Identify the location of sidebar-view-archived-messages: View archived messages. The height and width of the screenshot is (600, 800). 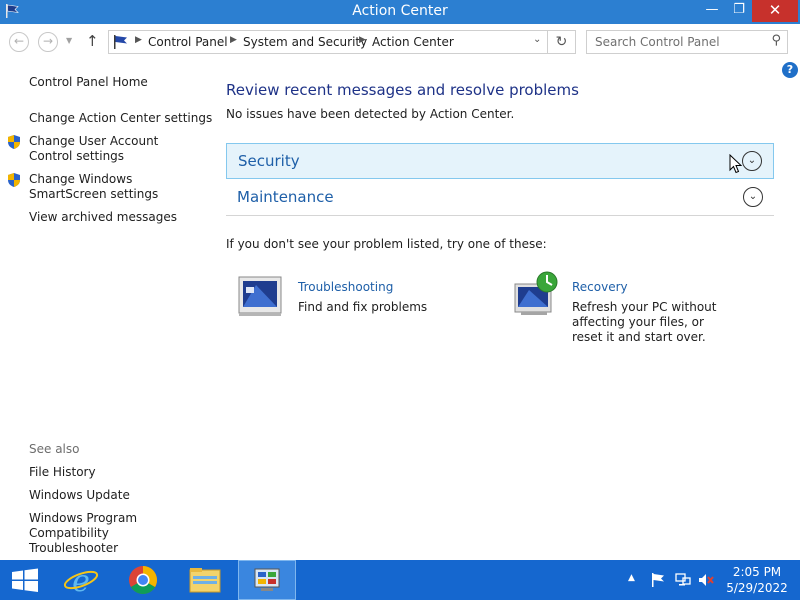
(103, 217).